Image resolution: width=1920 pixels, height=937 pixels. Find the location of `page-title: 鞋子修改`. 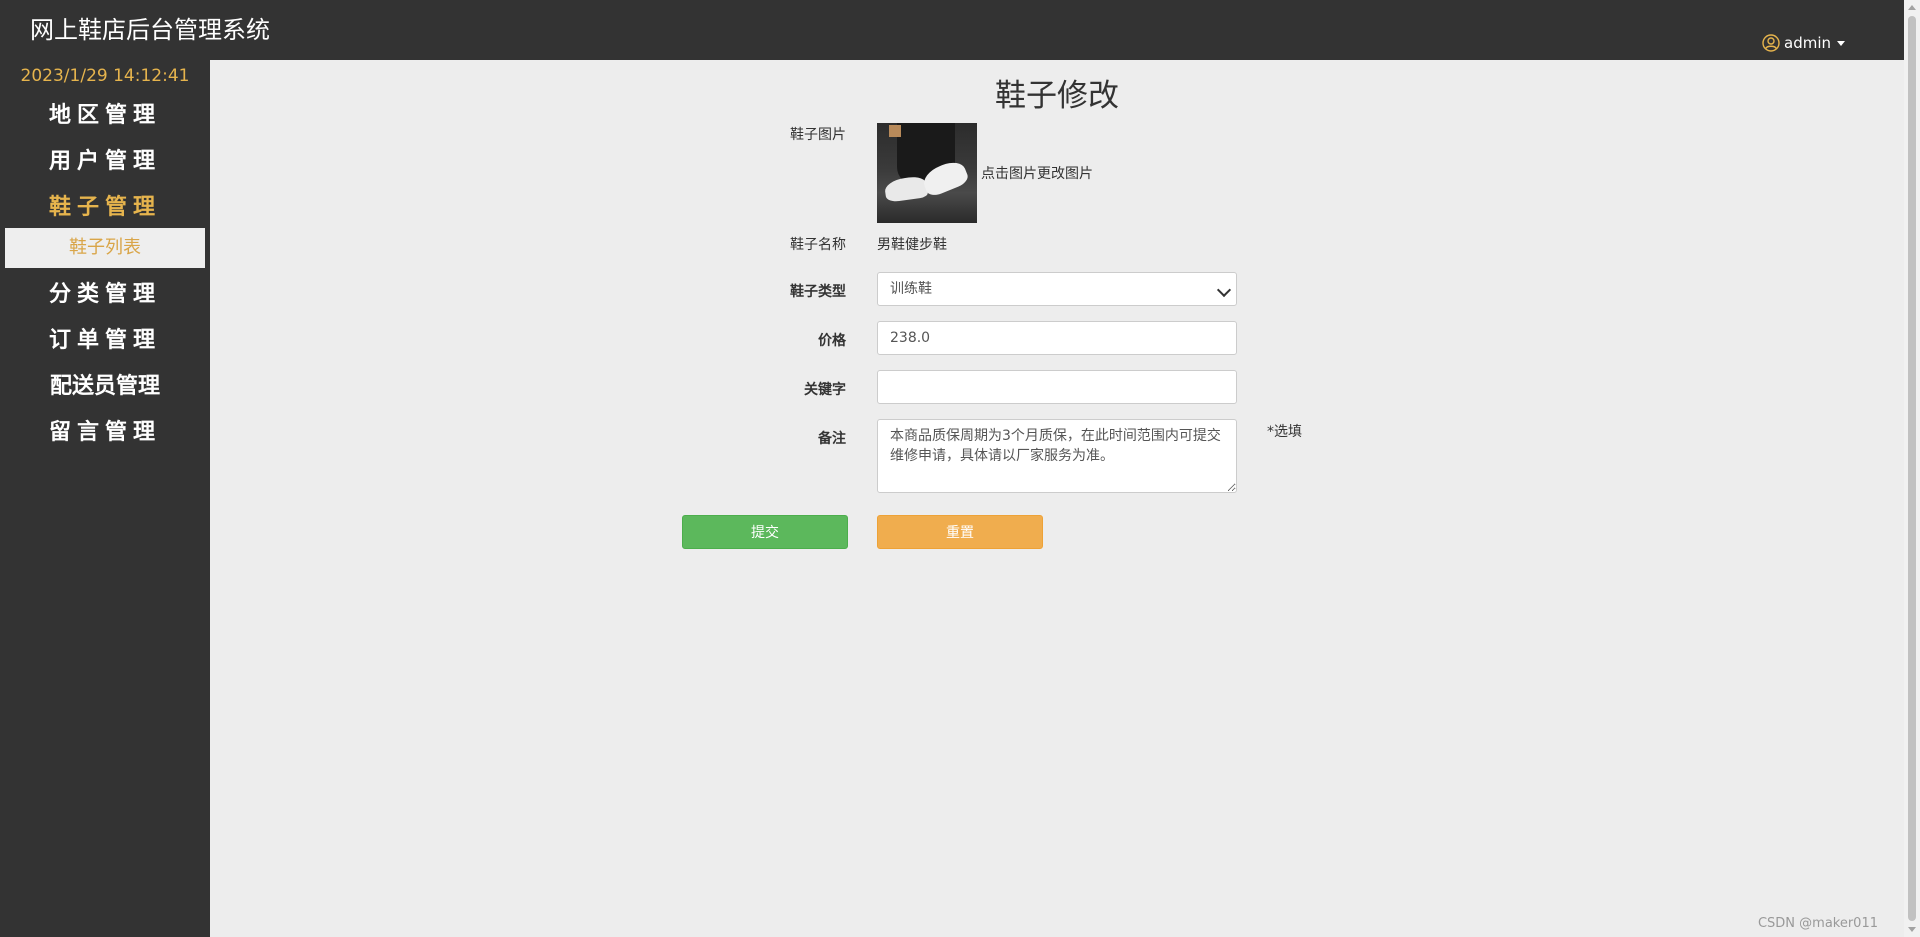

page-title: 鞋子修改 is located at coordinates (1057, 96).